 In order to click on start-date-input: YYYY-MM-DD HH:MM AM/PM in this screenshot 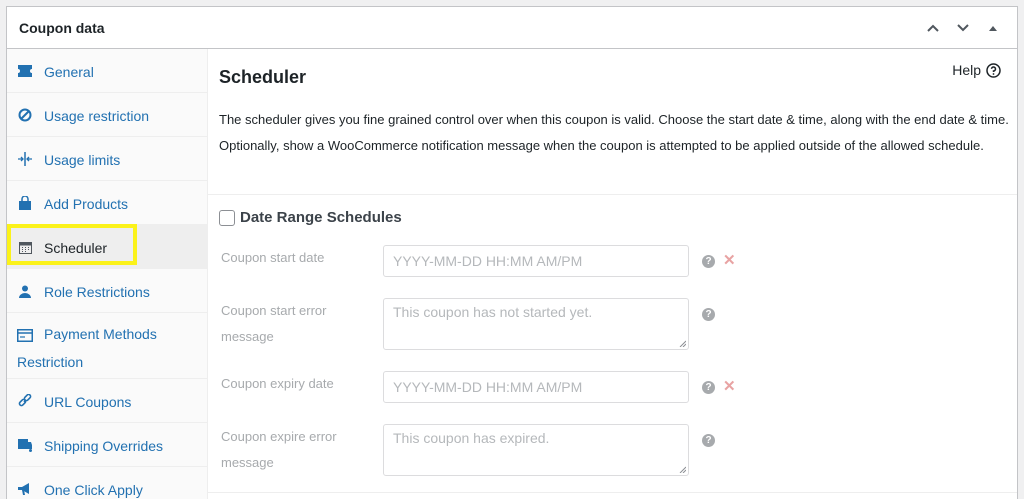, I will do `click(536, 261)`.